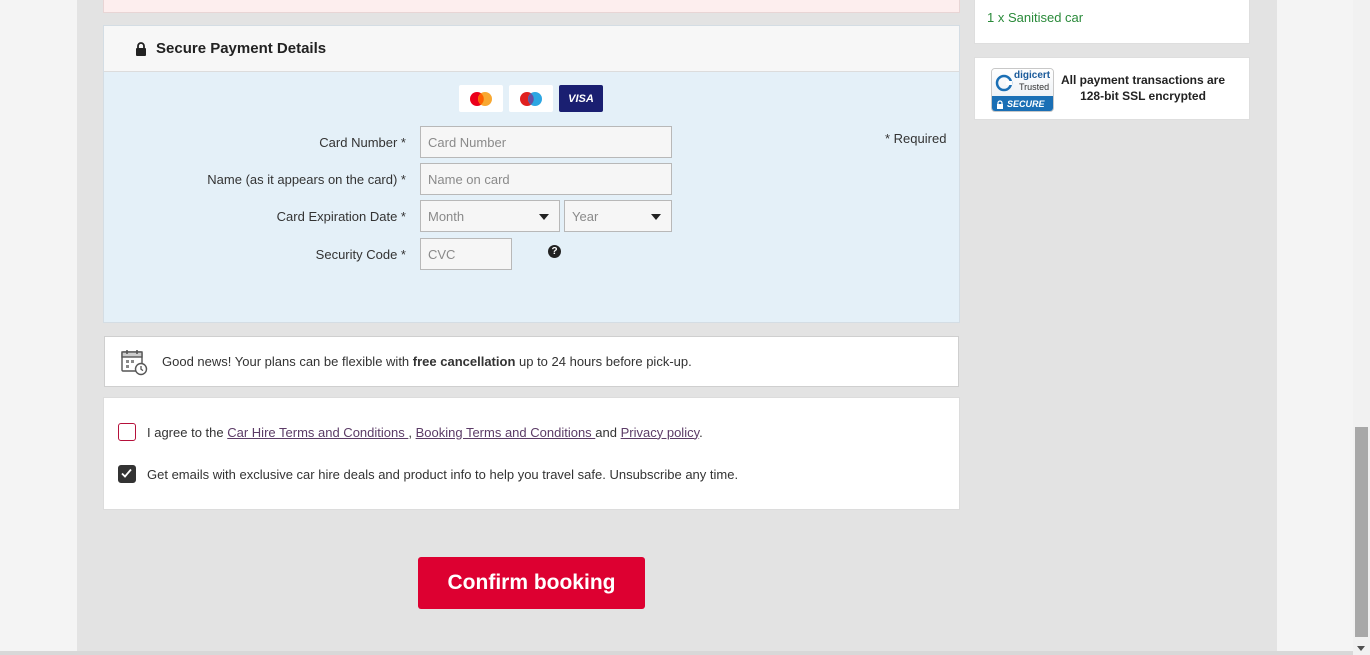 This screenshot has width=1370, height=655. Describe the element at coordinates (618, 216) in the screenshot. I see `year-select: Year` at that location.